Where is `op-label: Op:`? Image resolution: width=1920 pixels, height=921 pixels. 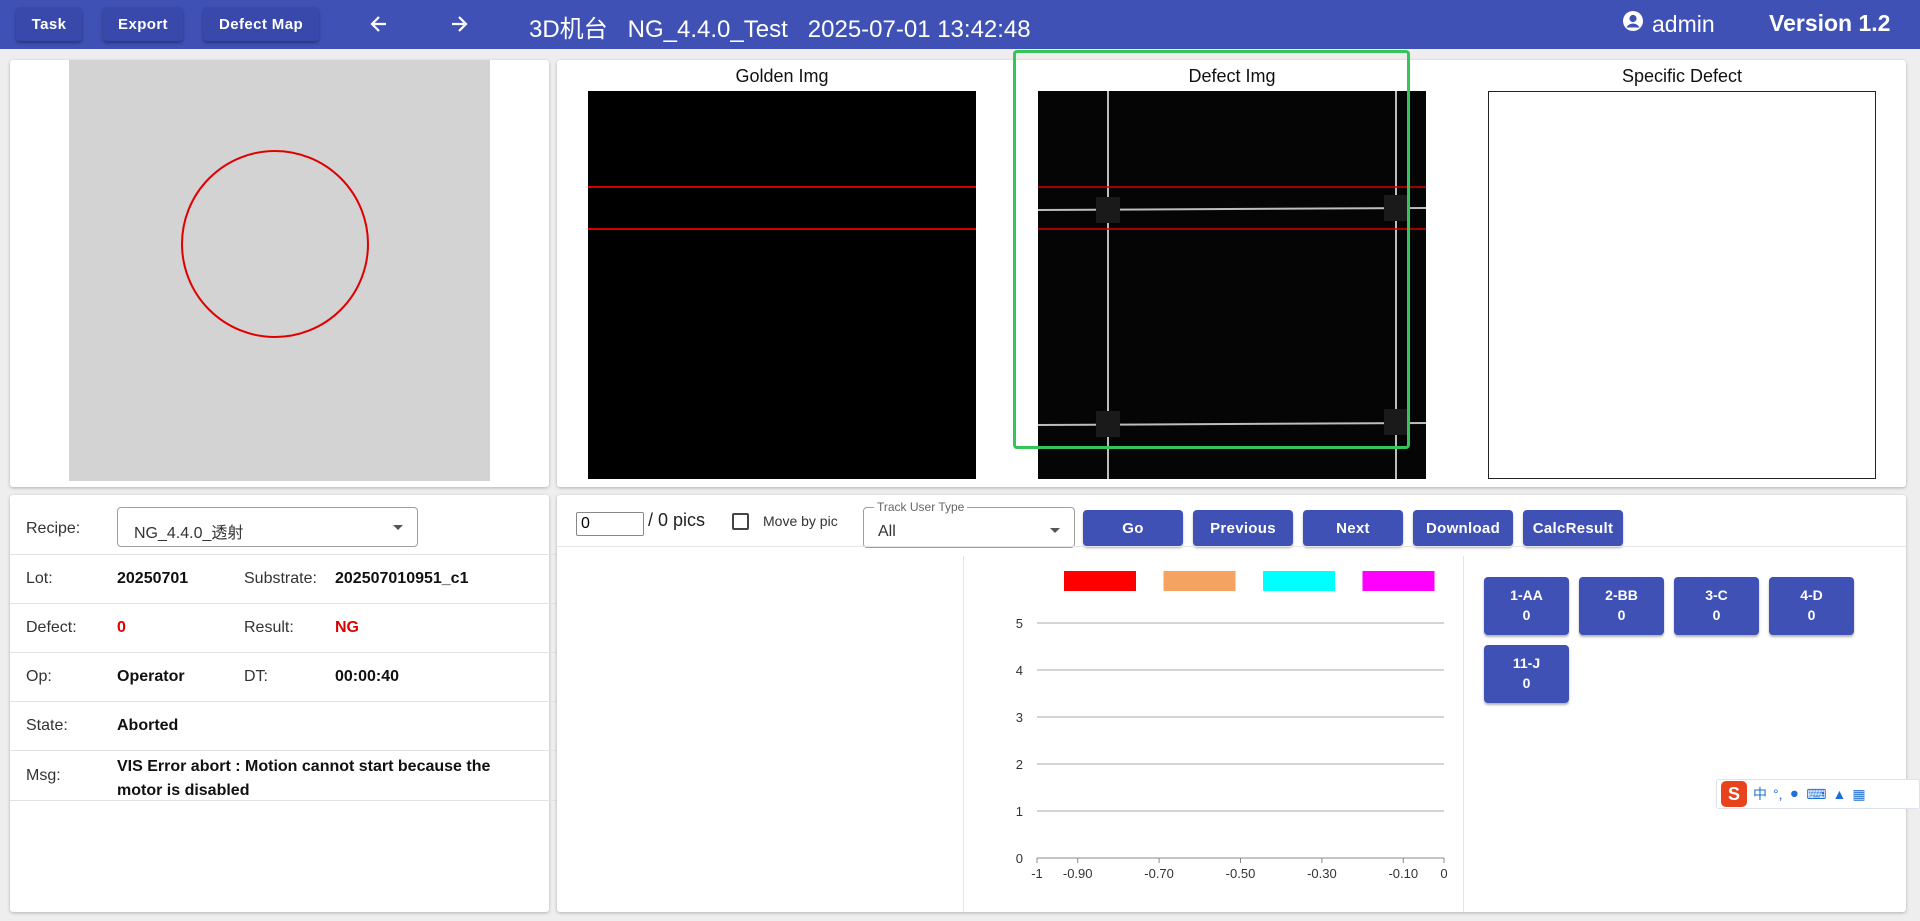
op-label: Op: is located at coordinates (39, 676).